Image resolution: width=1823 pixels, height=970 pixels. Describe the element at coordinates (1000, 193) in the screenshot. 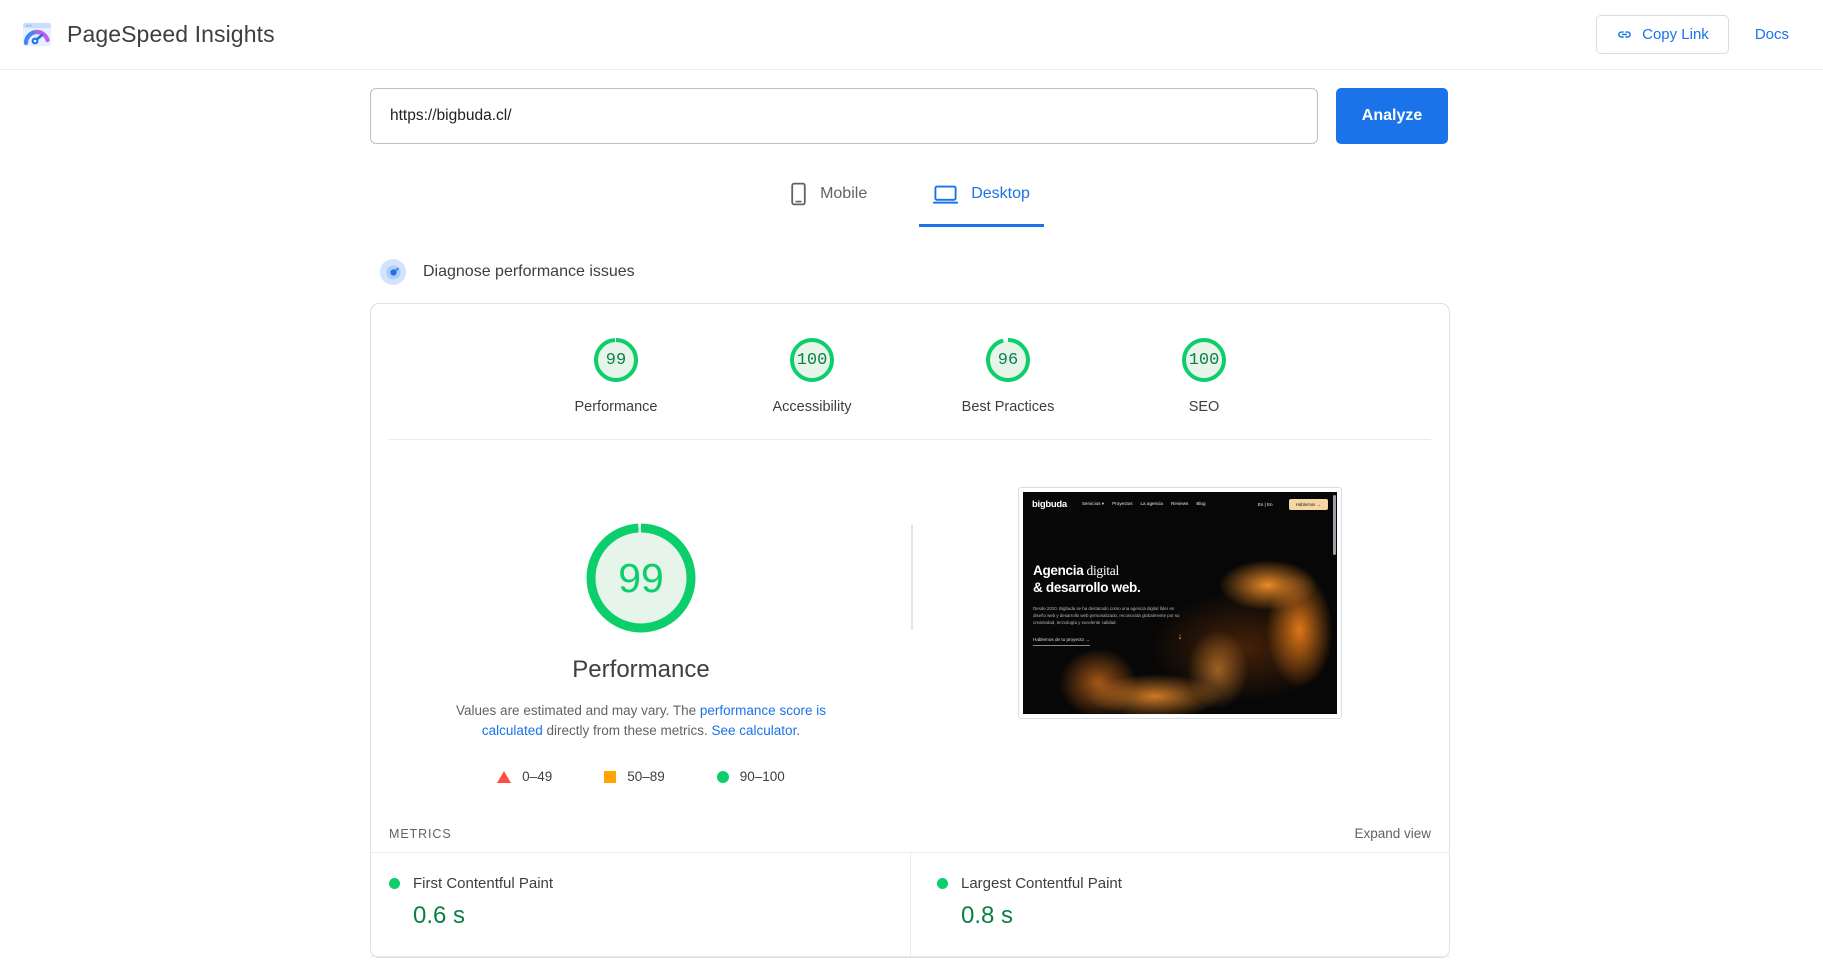

I see `tab-desktop-label: Desktop` at that location.